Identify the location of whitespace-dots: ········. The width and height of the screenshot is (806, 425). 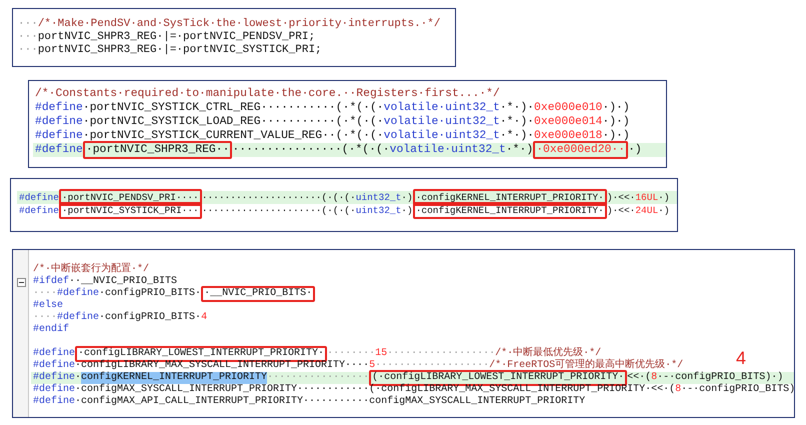
(351, 354).